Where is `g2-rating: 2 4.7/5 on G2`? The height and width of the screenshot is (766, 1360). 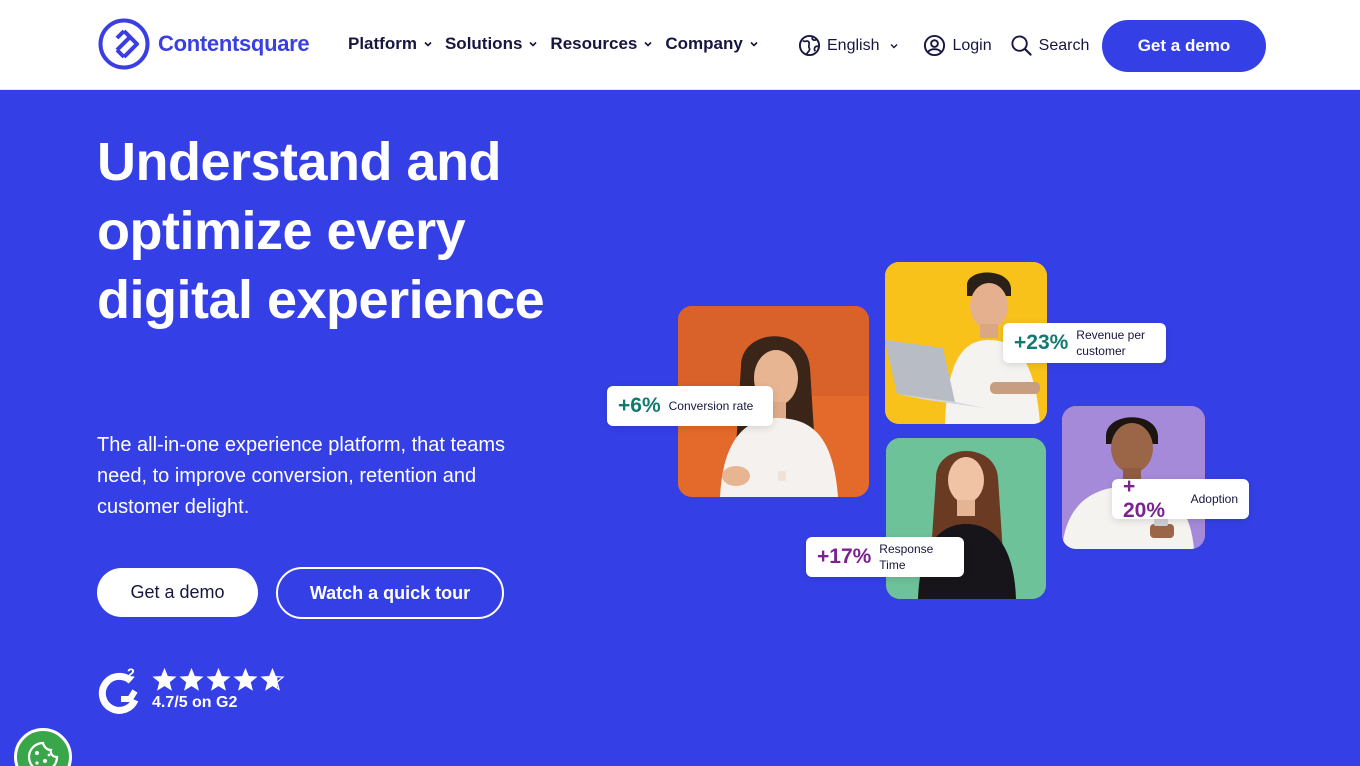
g2-rating: 2 4.7/5 on G2 is located at coordinates (192, 690).